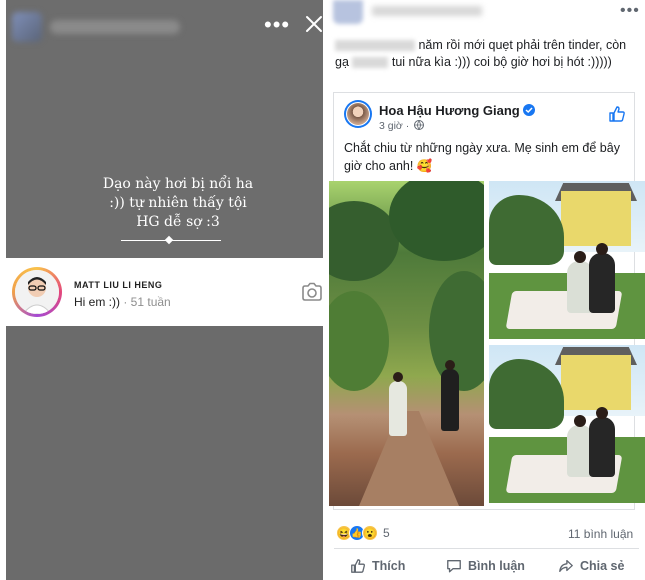 The width and height of the screenshot is (645, 580). I want to click on page-name: Hoa Hậu Hương Giang, so click(457, 110).